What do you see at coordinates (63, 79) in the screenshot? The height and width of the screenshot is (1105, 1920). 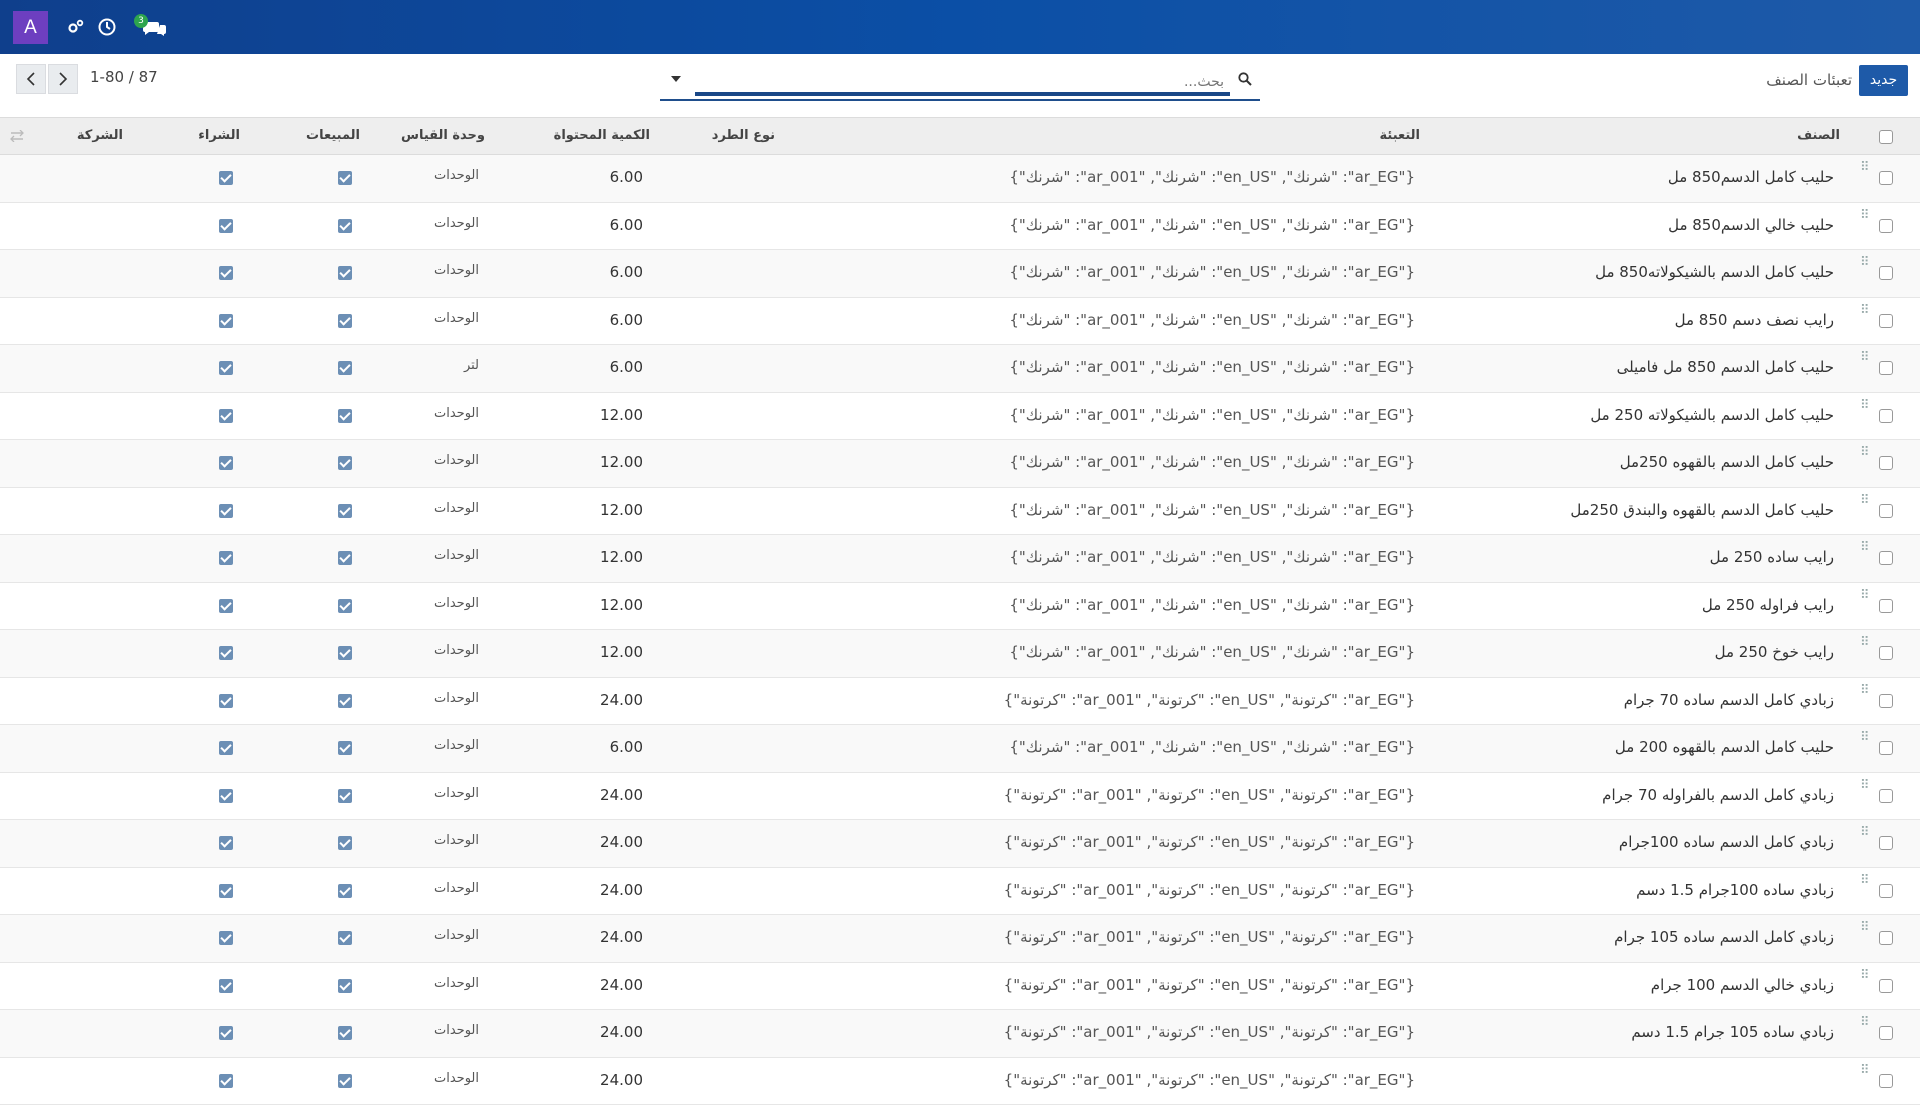 I see `pager-next-button` at bounding box center [63, 79].